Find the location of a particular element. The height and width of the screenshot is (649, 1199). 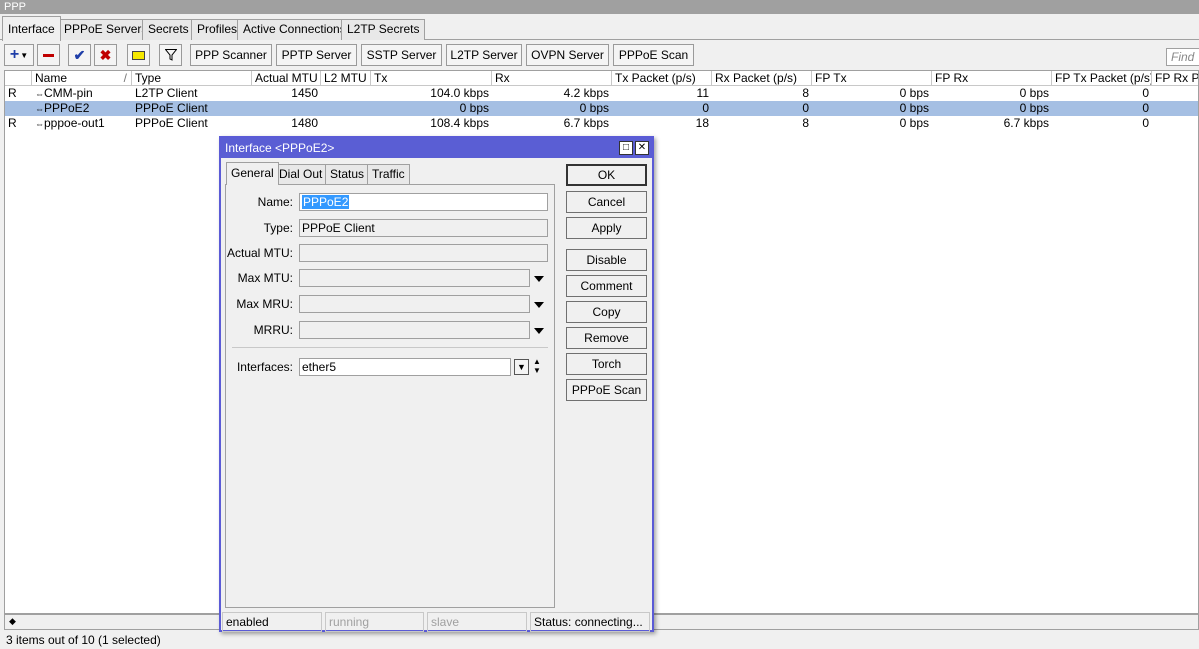

tab-l2tp-secrets: L2TP Secrets is located at coordinates (383, 29).